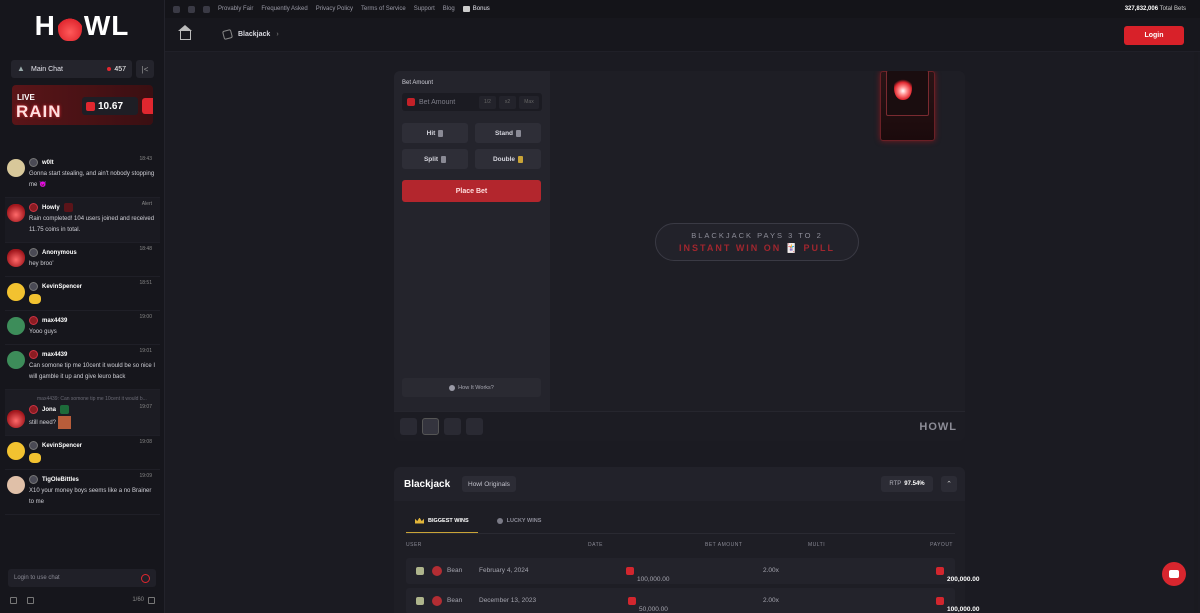 This screenshot has width=1200, height=613. What do you see at coordinates (146, 204) in the screenshot?
I see `chat-time: Alert` at bounding box center [146, 204].